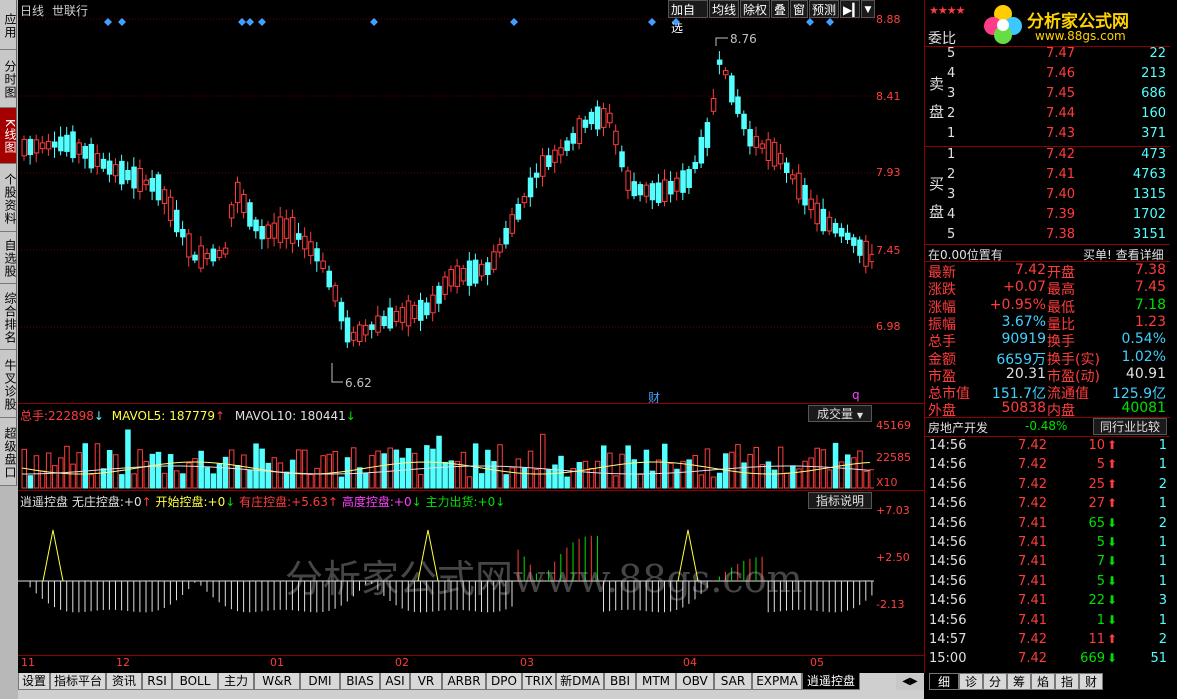 This screenshot has height=699, width=1177. What do you see at coordinates (8, 79) in the screenshot?
I see `tab-timeshare: 分时图` at bounding box center [8, 79].